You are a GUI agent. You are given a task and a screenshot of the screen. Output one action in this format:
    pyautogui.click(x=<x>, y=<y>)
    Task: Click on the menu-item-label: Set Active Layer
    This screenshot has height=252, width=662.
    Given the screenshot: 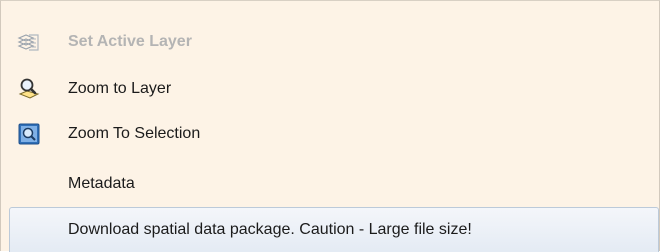 What is the action you would take?
    pyautogui.click(x=130, y=41)
    